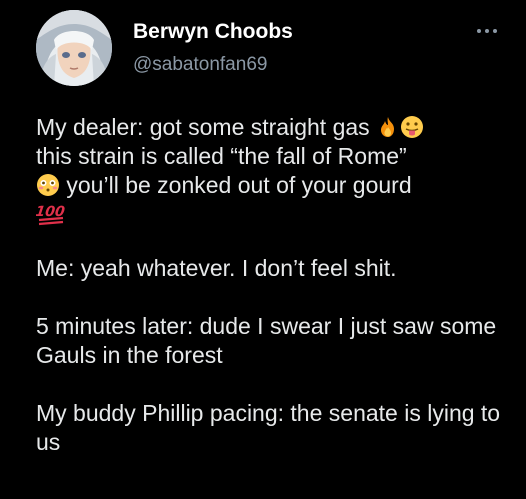  I want to click on tweet-line: this strain is called “the fall of Rome”, so click(221, 156).